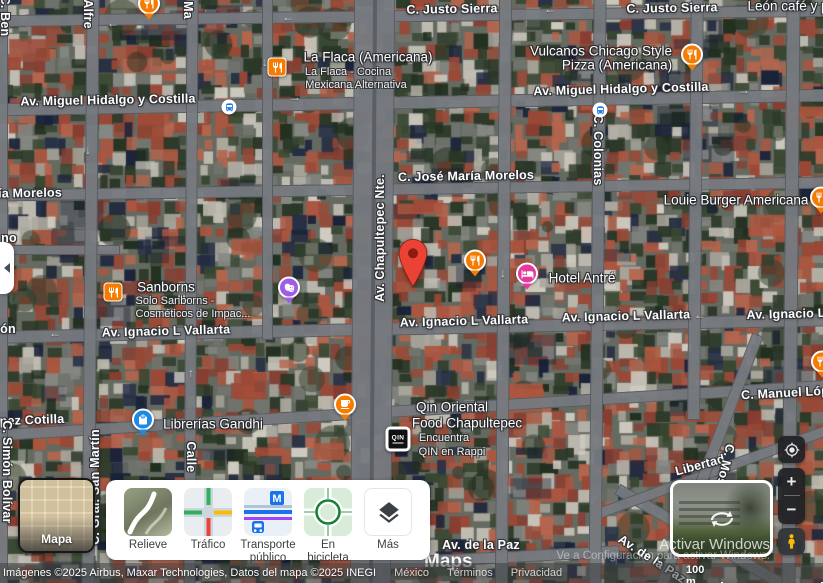  I want to click on qin-logo: QIN, so click(398, 439).